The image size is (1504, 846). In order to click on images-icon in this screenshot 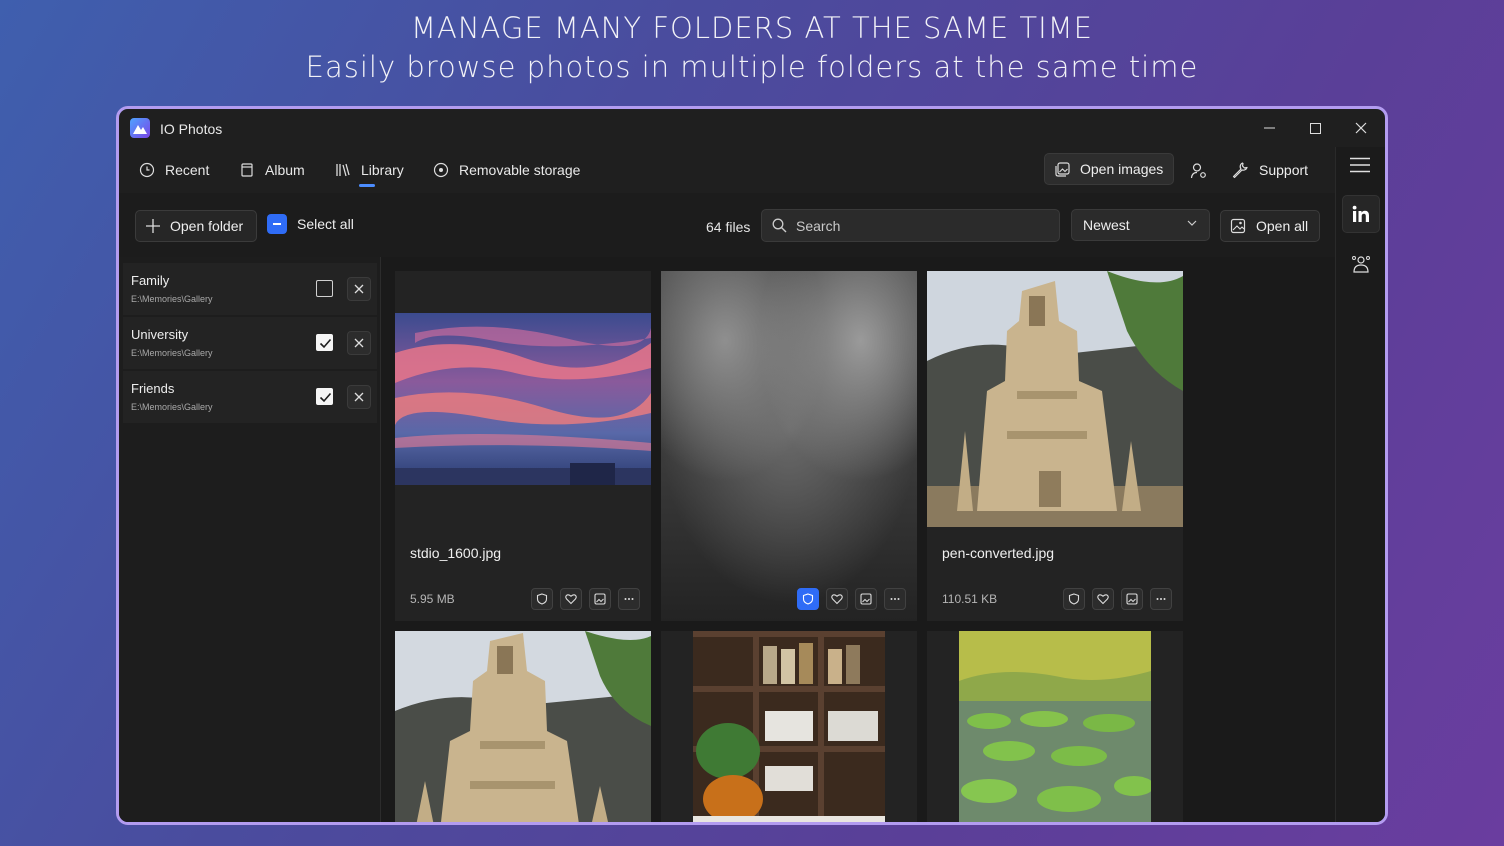, I will do `click(1062, 169)`.